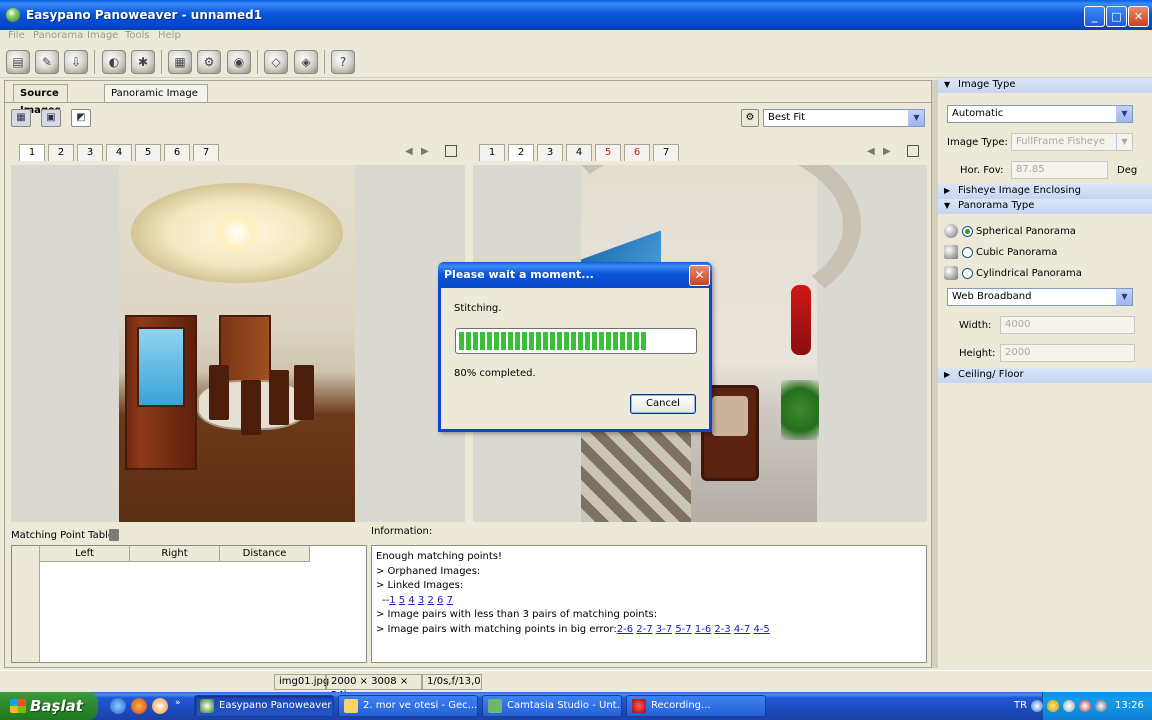 The height and width of the screenshot is (720, 1152). What do you see at coordinates (177, 152) in the screenshot?
I see `left-tab-6: 6` at bounding box center [177, 152].